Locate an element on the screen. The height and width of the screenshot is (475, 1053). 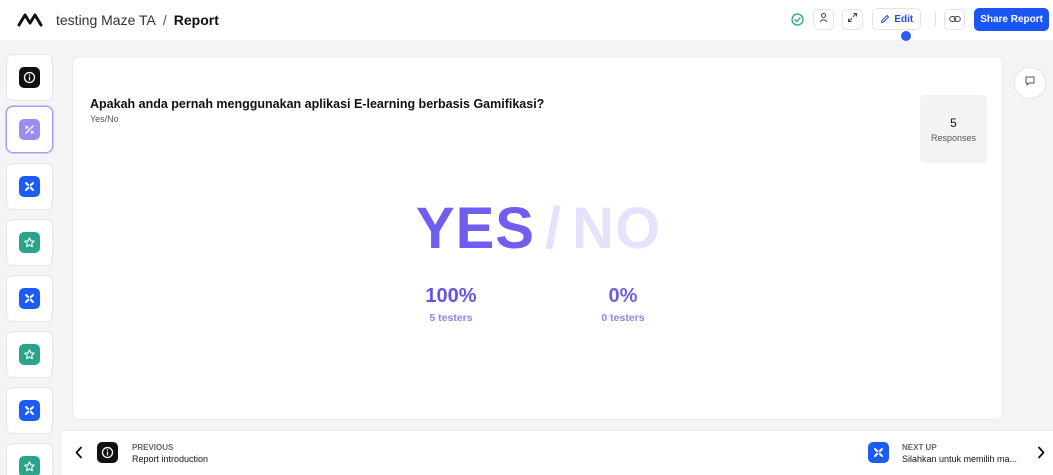
no-stat: 0% 0 testers is located at coordinates (623, 304).